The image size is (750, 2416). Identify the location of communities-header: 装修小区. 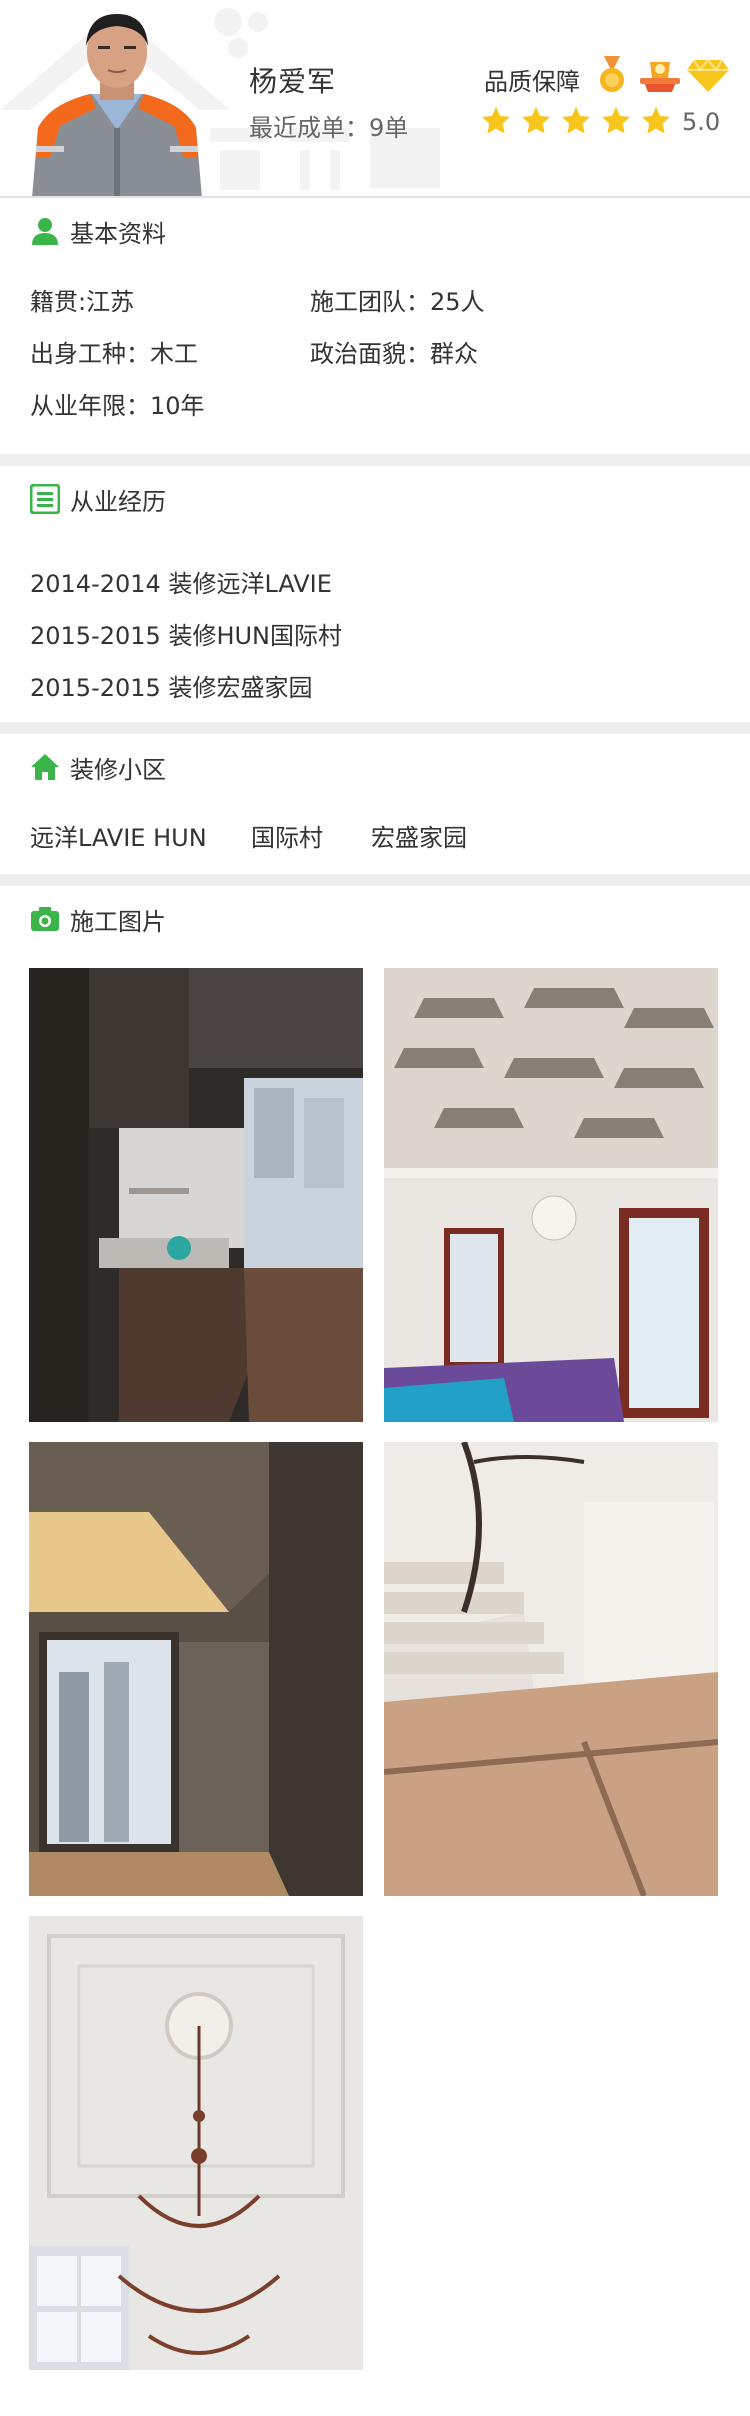
(375, 767).